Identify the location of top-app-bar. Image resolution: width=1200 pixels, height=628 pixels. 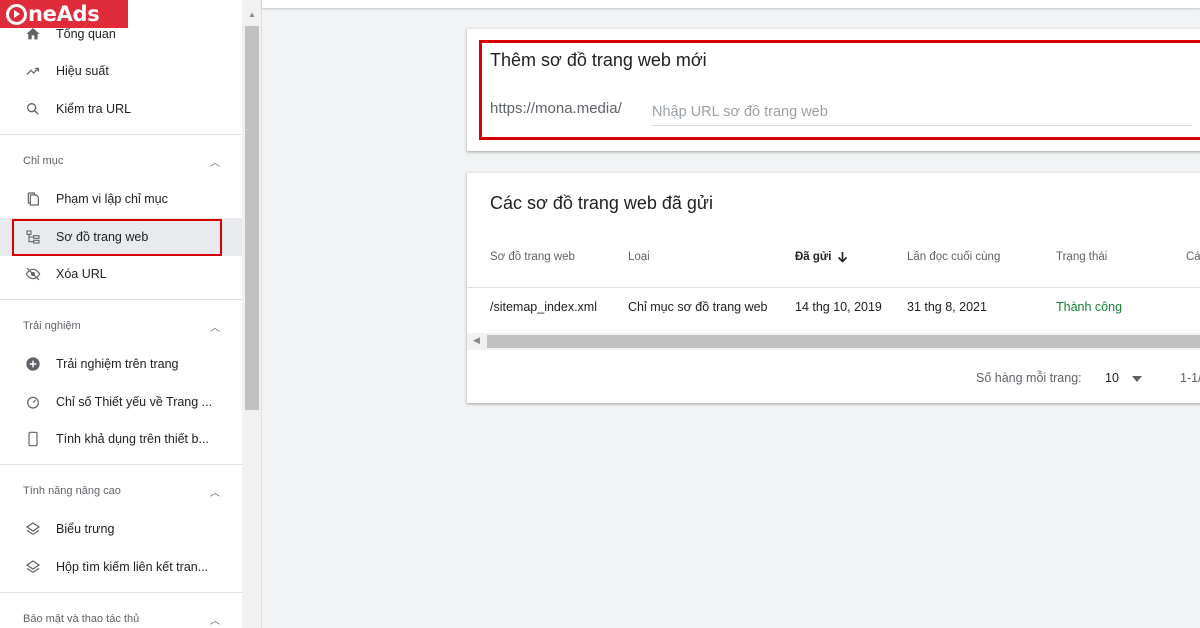
(731, 4).